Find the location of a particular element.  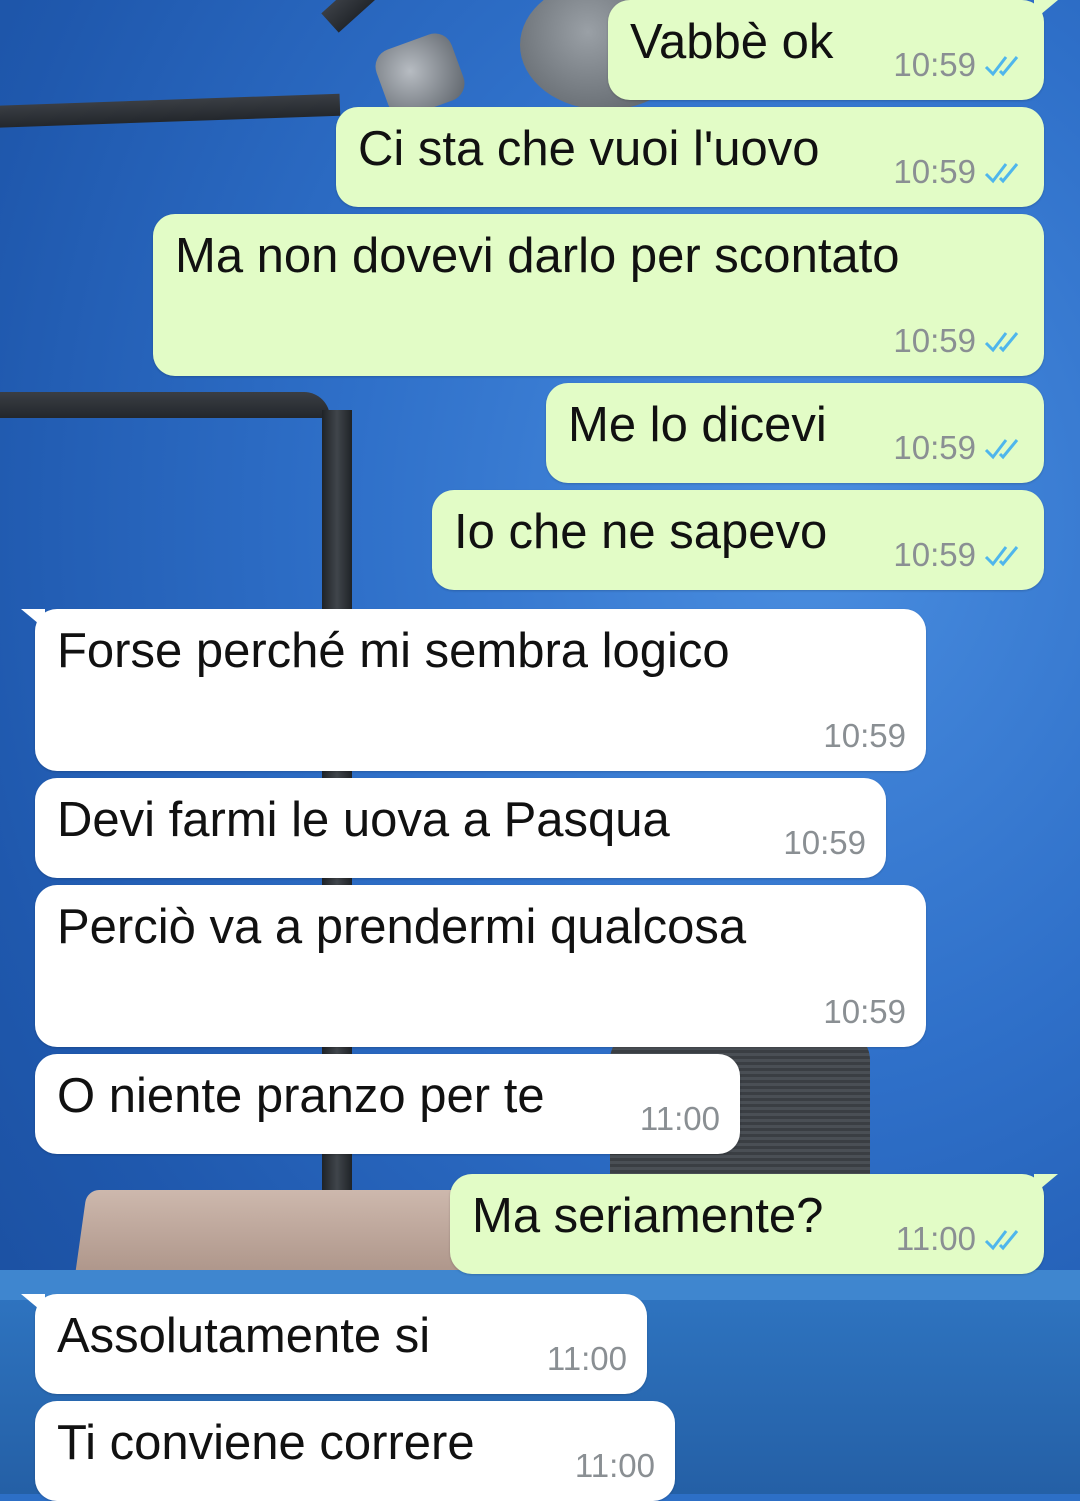

message-outgoing: Ma seriamente? 11:00 is located at coordinates (754, 1224).